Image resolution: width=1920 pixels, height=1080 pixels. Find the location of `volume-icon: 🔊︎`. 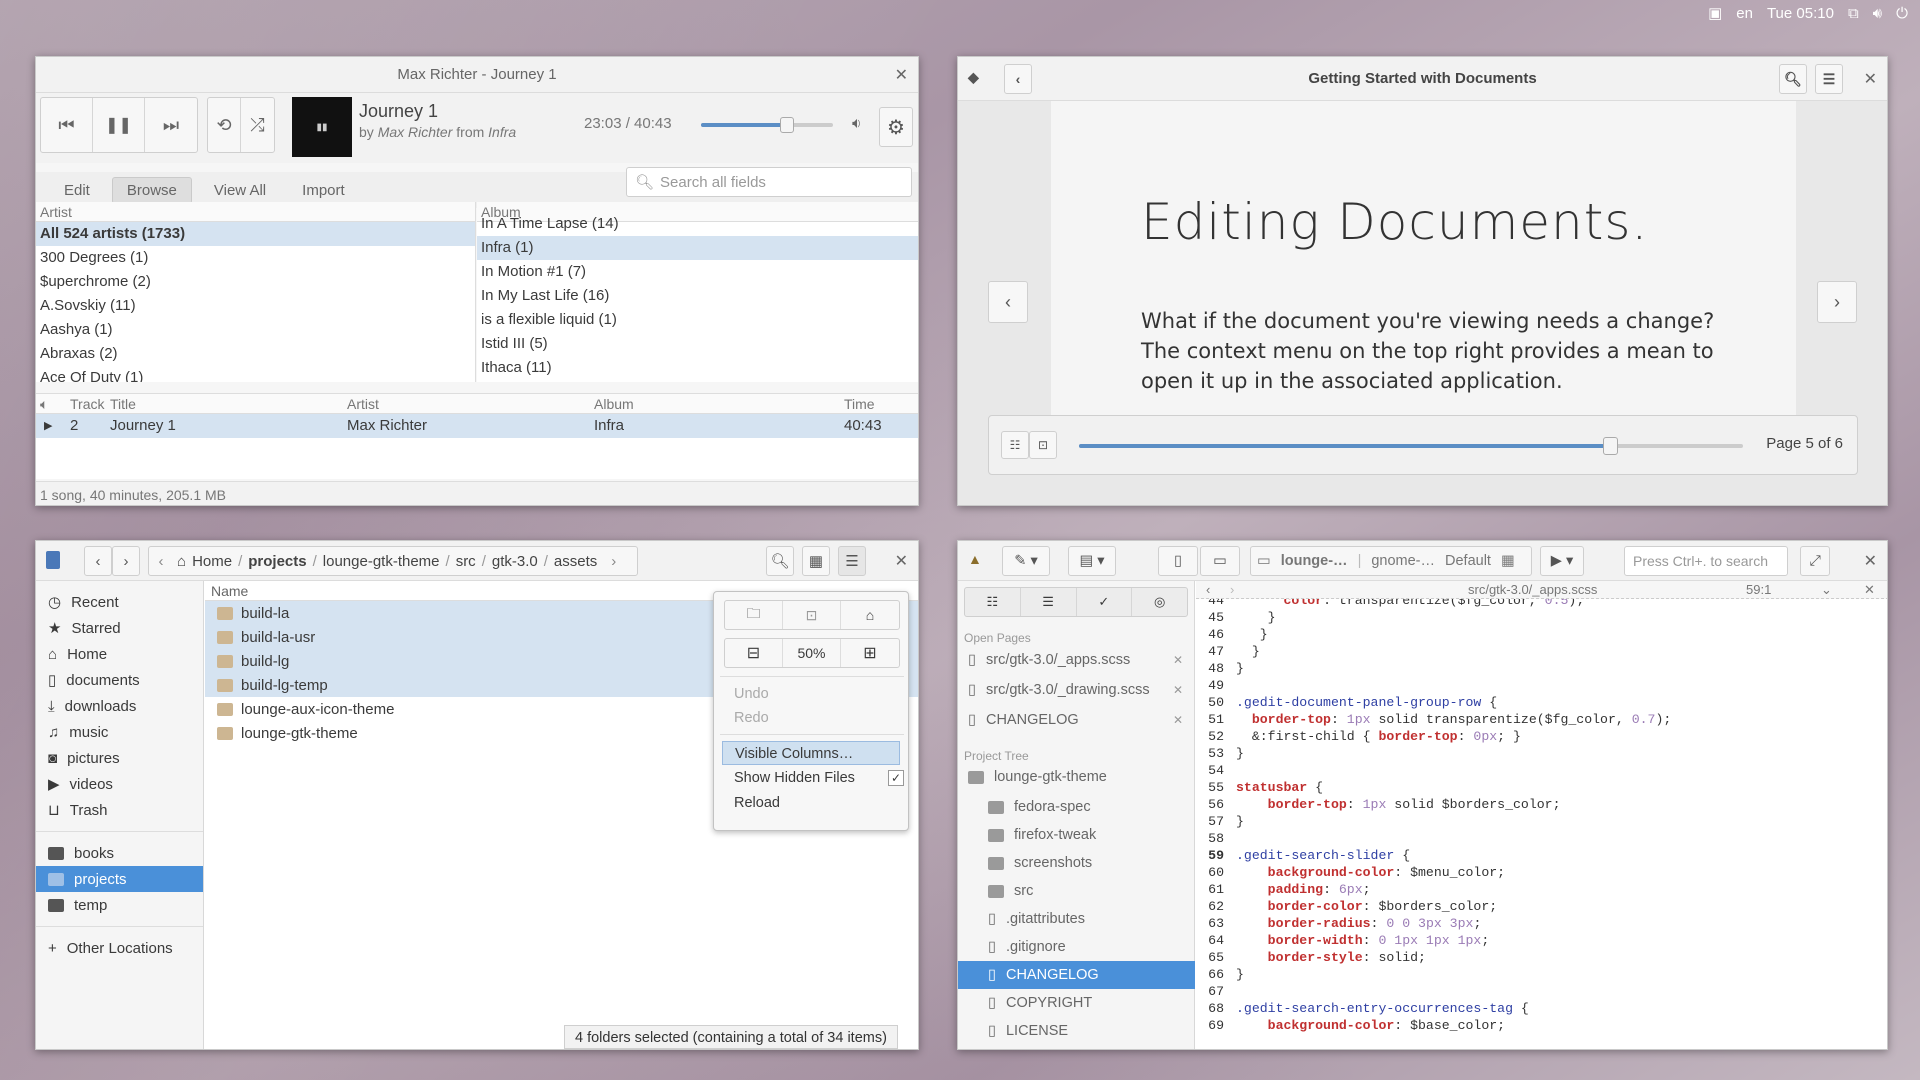

volume-icon: 🔊︎ is located at coordinates (1877, 13).